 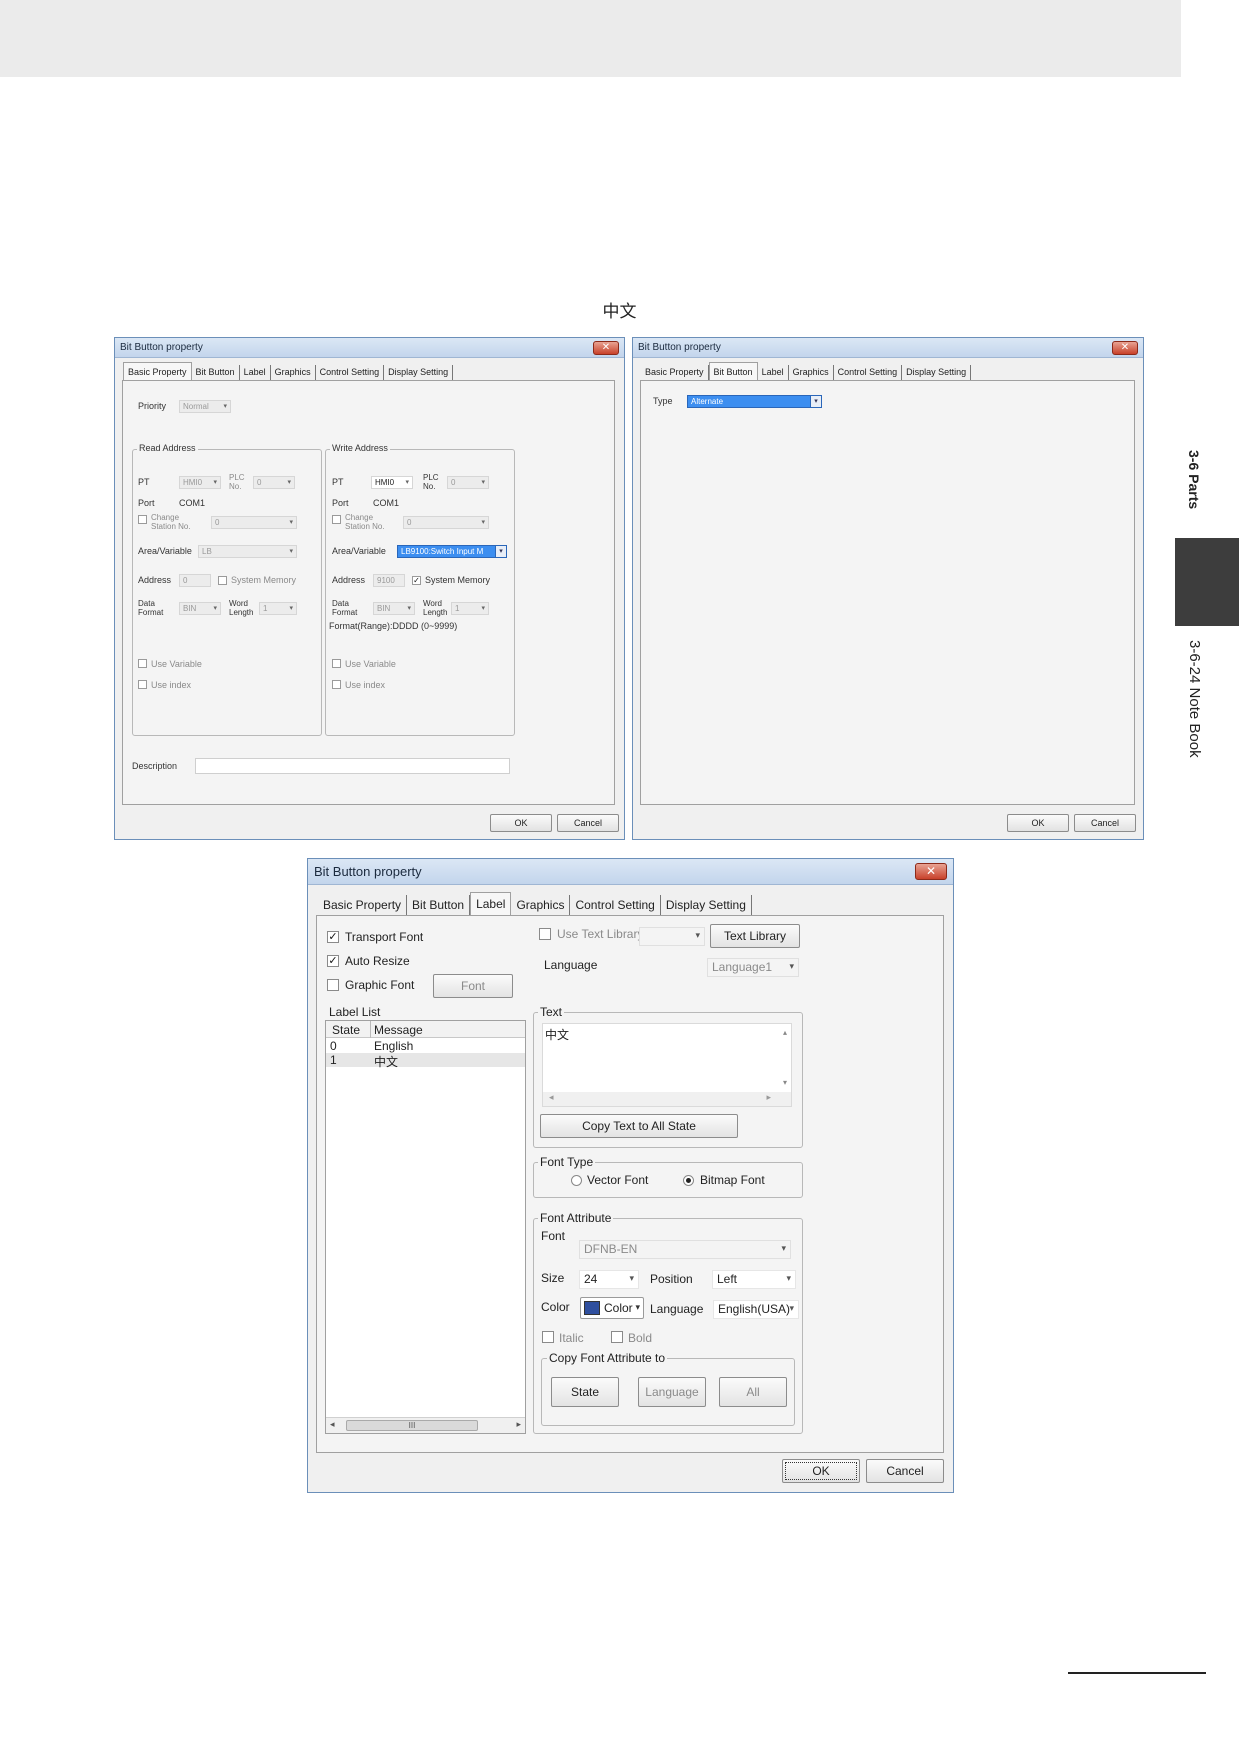 What do you see at coordinates (222, 580) in the screenshot?
I see `read-system-memory-checkbox` at bounding box center [222, 580].